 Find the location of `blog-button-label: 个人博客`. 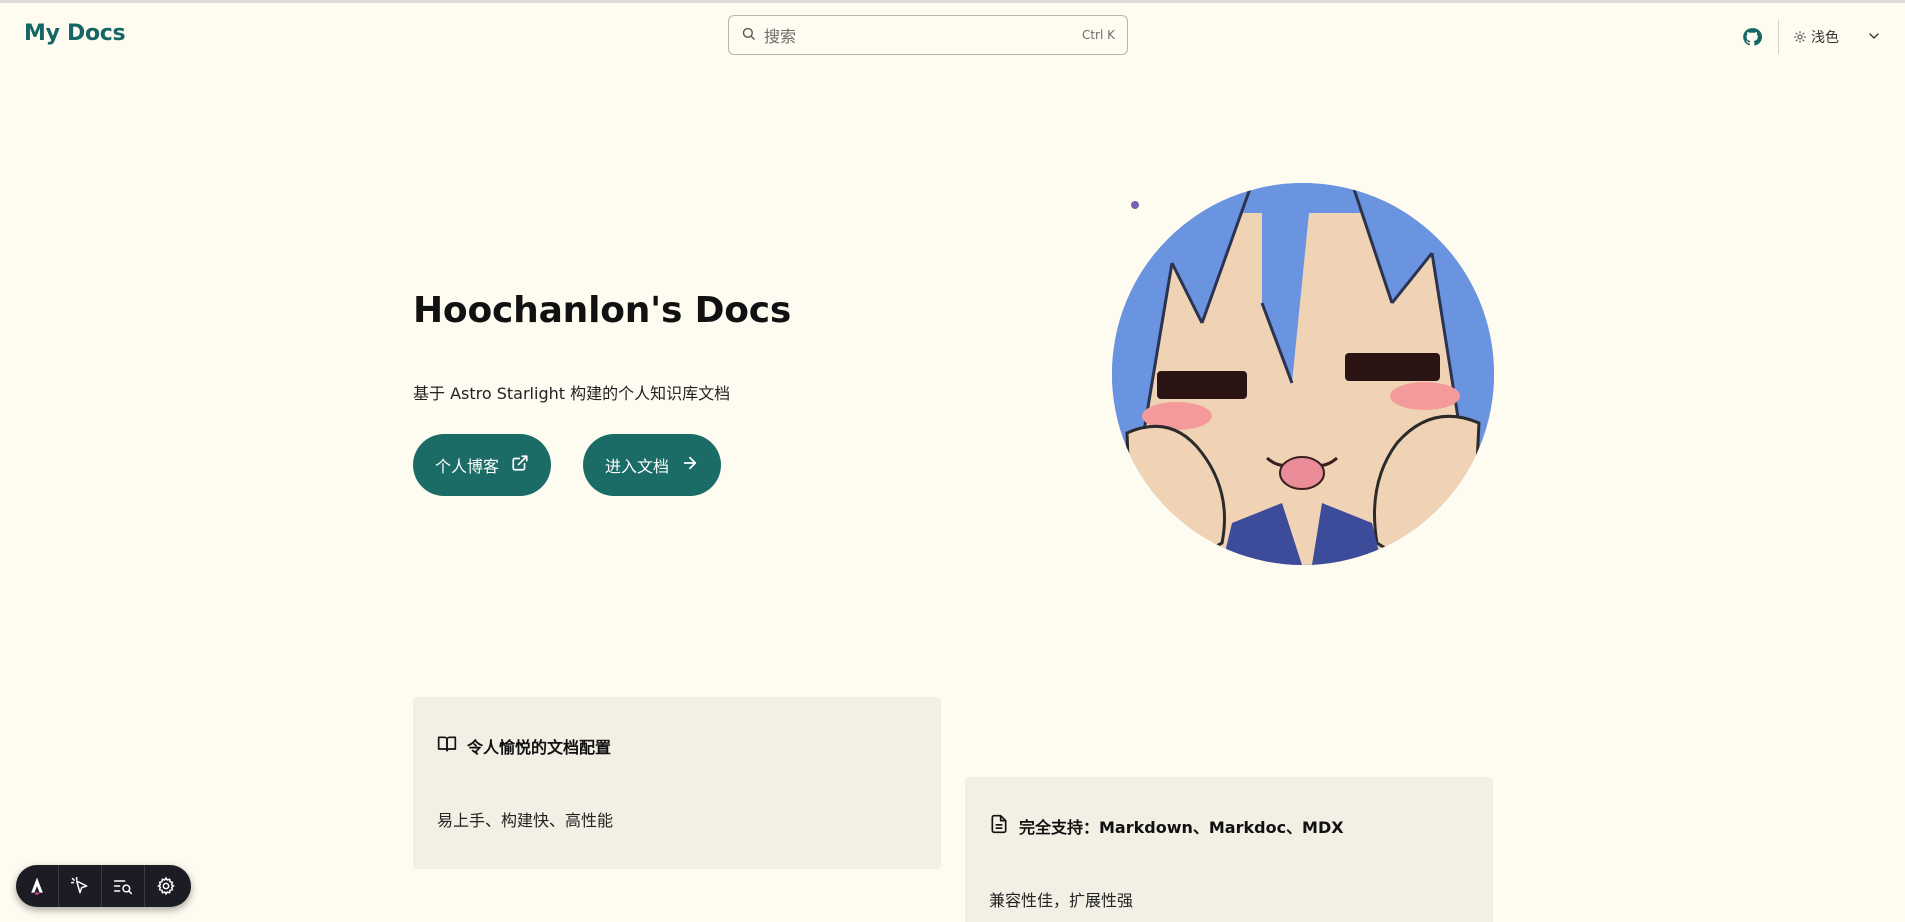

blog-button-label: 个人博客 is located at coordinates (466, 466).